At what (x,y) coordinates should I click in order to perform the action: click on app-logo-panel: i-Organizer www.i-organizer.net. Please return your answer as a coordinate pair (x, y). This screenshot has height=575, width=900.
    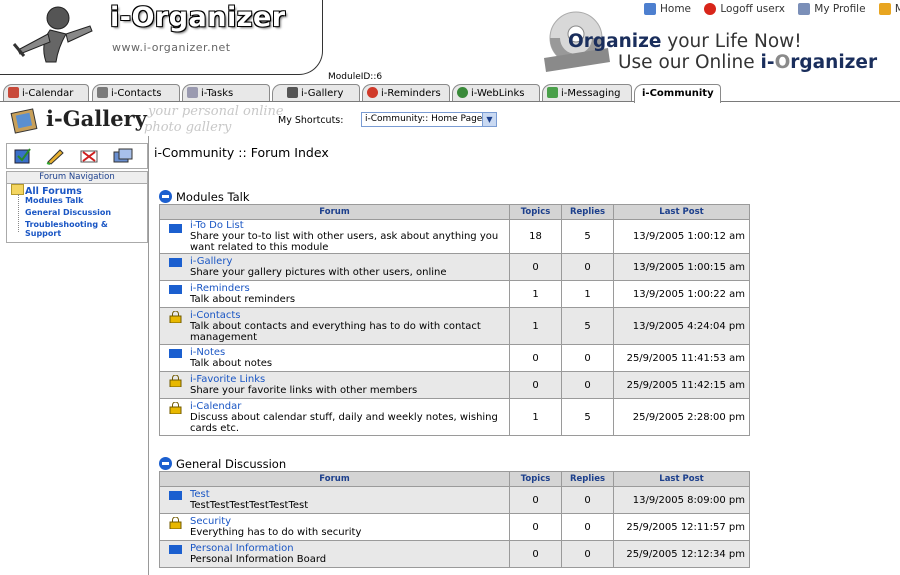
    Looking at the image, I should click on (161, 37).